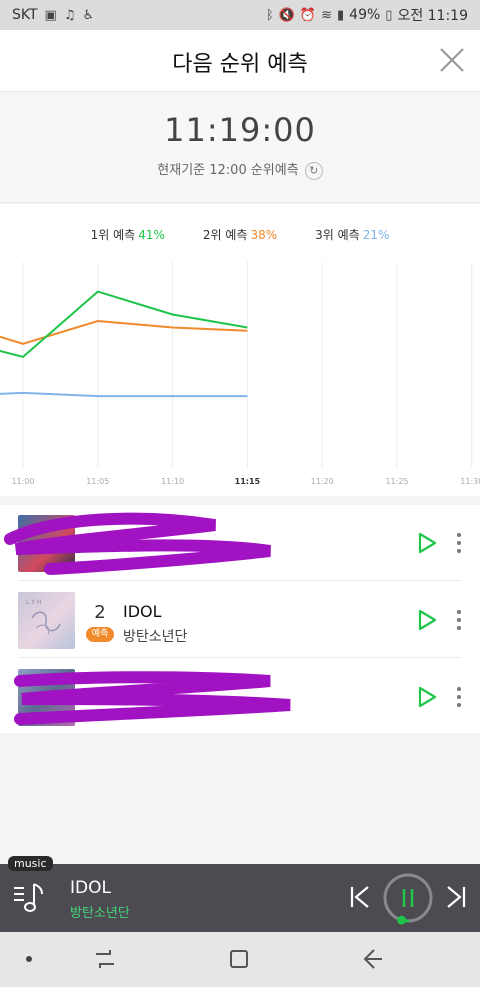  What do you see at coordinates (470, 481) in the screenshot?
I see `x-tick-label: 11:30` at bounding box center [470, 481].